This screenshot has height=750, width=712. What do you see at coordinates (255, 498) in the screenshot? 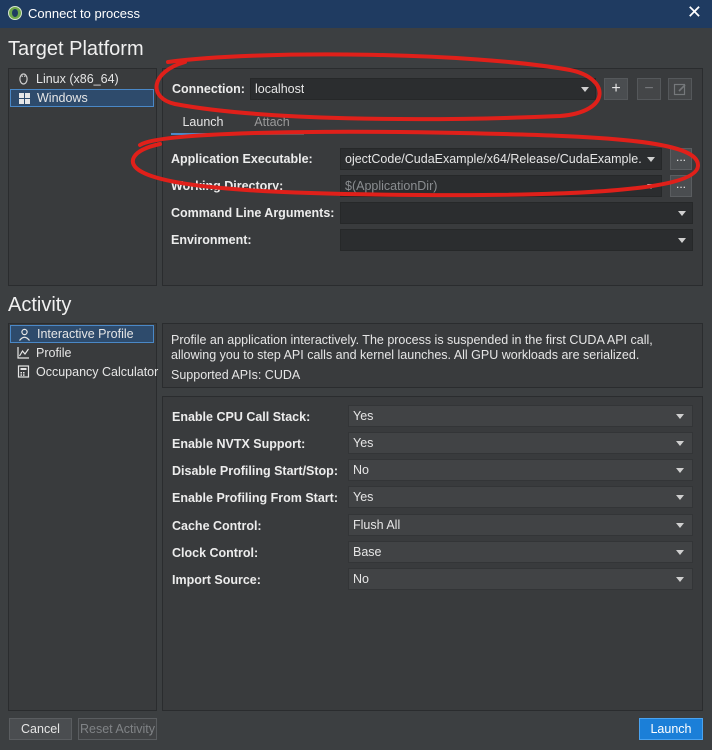
I see `option-label: Enable Profiling From Start:` at bounding box center [255, 498].